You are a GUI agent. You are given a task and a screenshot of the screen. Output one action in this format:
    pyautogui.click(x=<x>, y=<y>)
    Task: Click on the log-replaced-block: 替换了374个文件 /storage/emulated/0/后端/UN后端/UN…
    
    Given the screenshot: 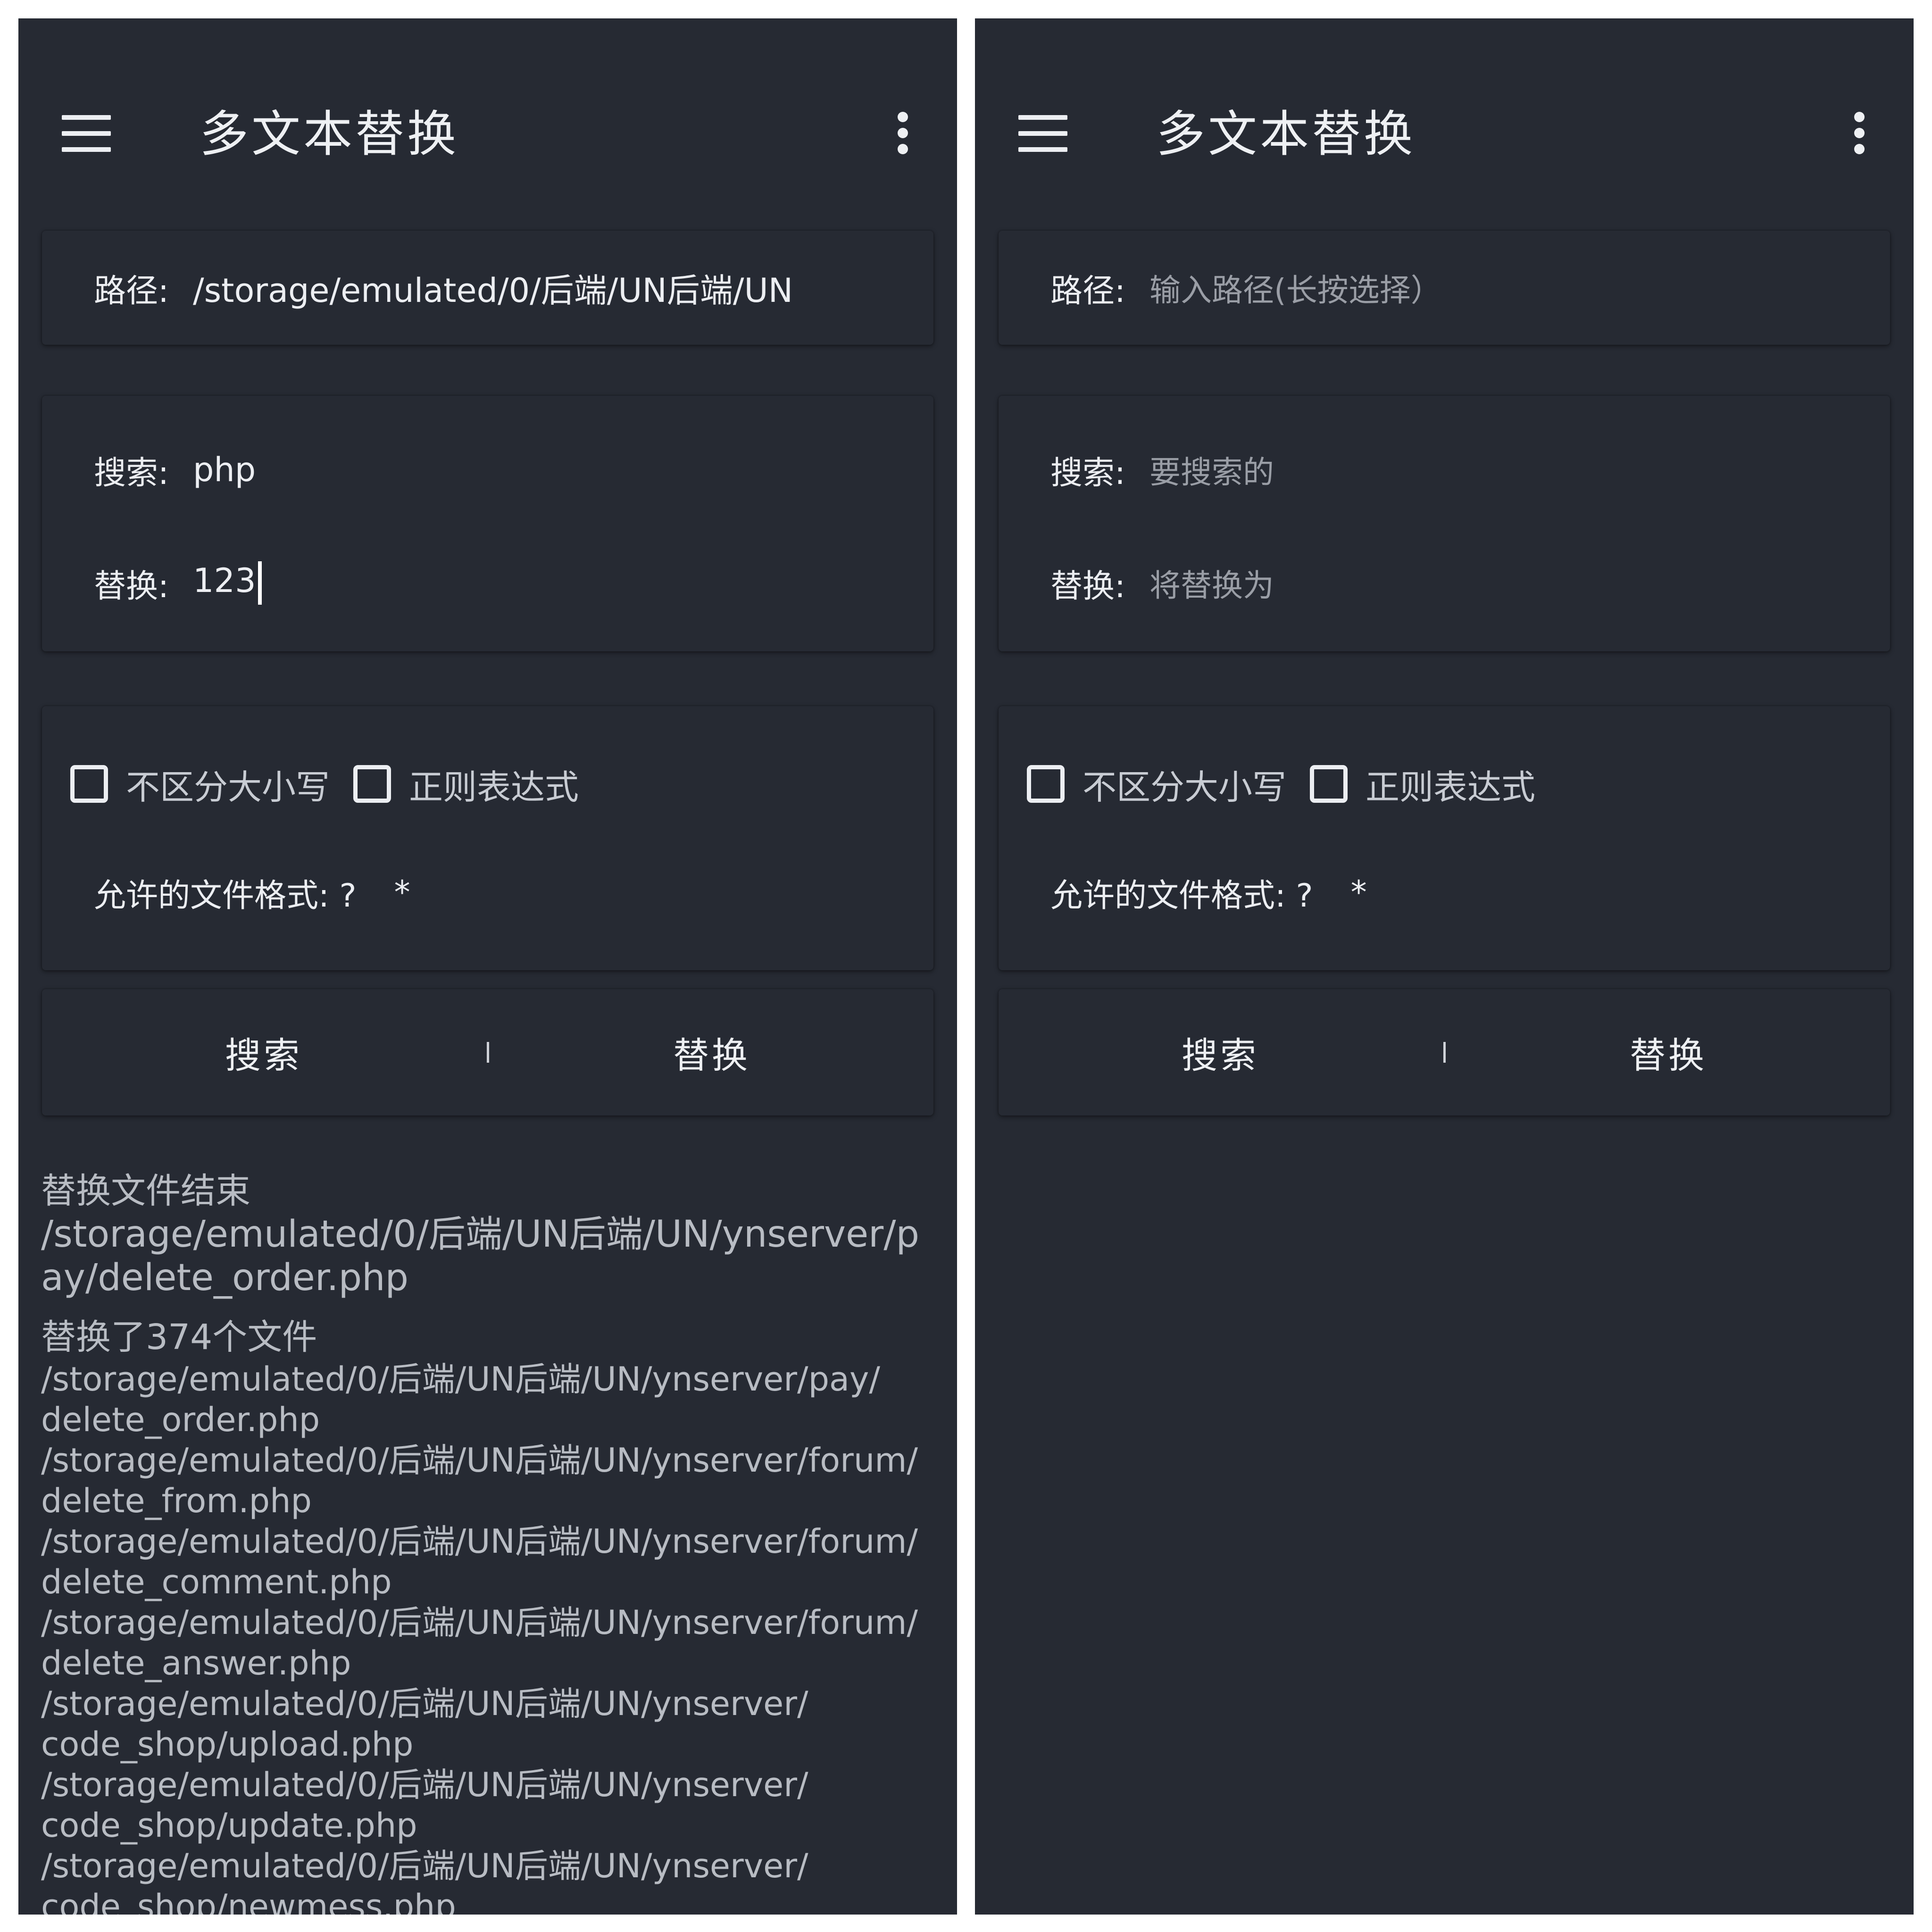 What is the action you would take?
    pyautogui.click(x=485, y=1616)
    